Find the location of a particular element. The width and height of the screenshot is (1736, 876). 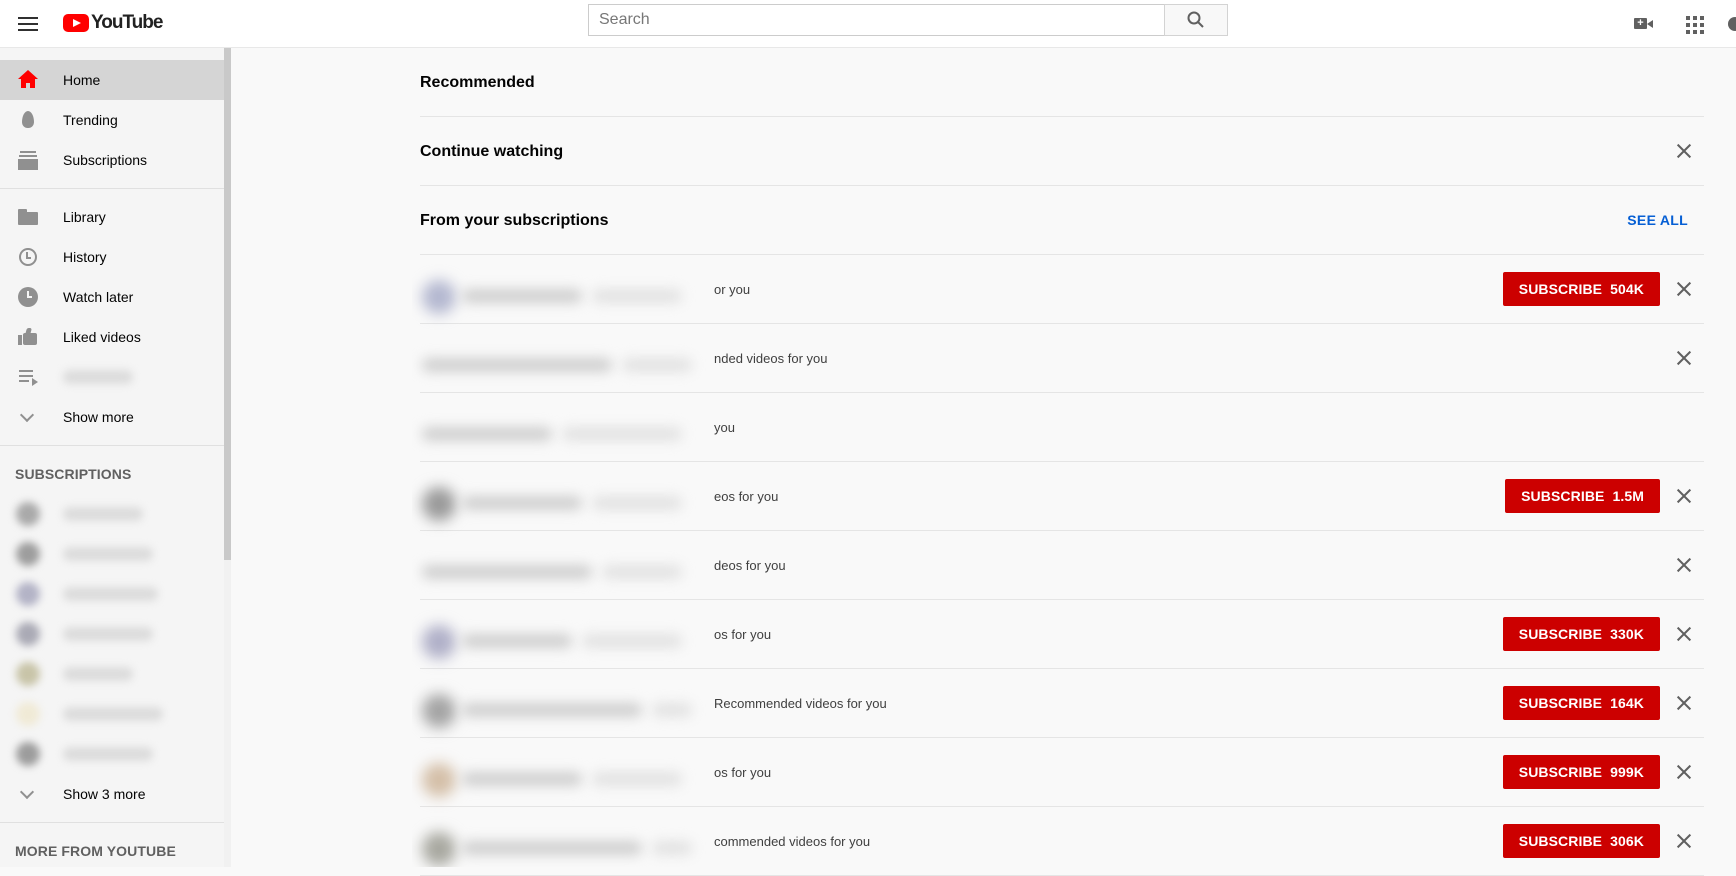

sidebar-item-label: Subscriptions is located at coordinates (105, 160).